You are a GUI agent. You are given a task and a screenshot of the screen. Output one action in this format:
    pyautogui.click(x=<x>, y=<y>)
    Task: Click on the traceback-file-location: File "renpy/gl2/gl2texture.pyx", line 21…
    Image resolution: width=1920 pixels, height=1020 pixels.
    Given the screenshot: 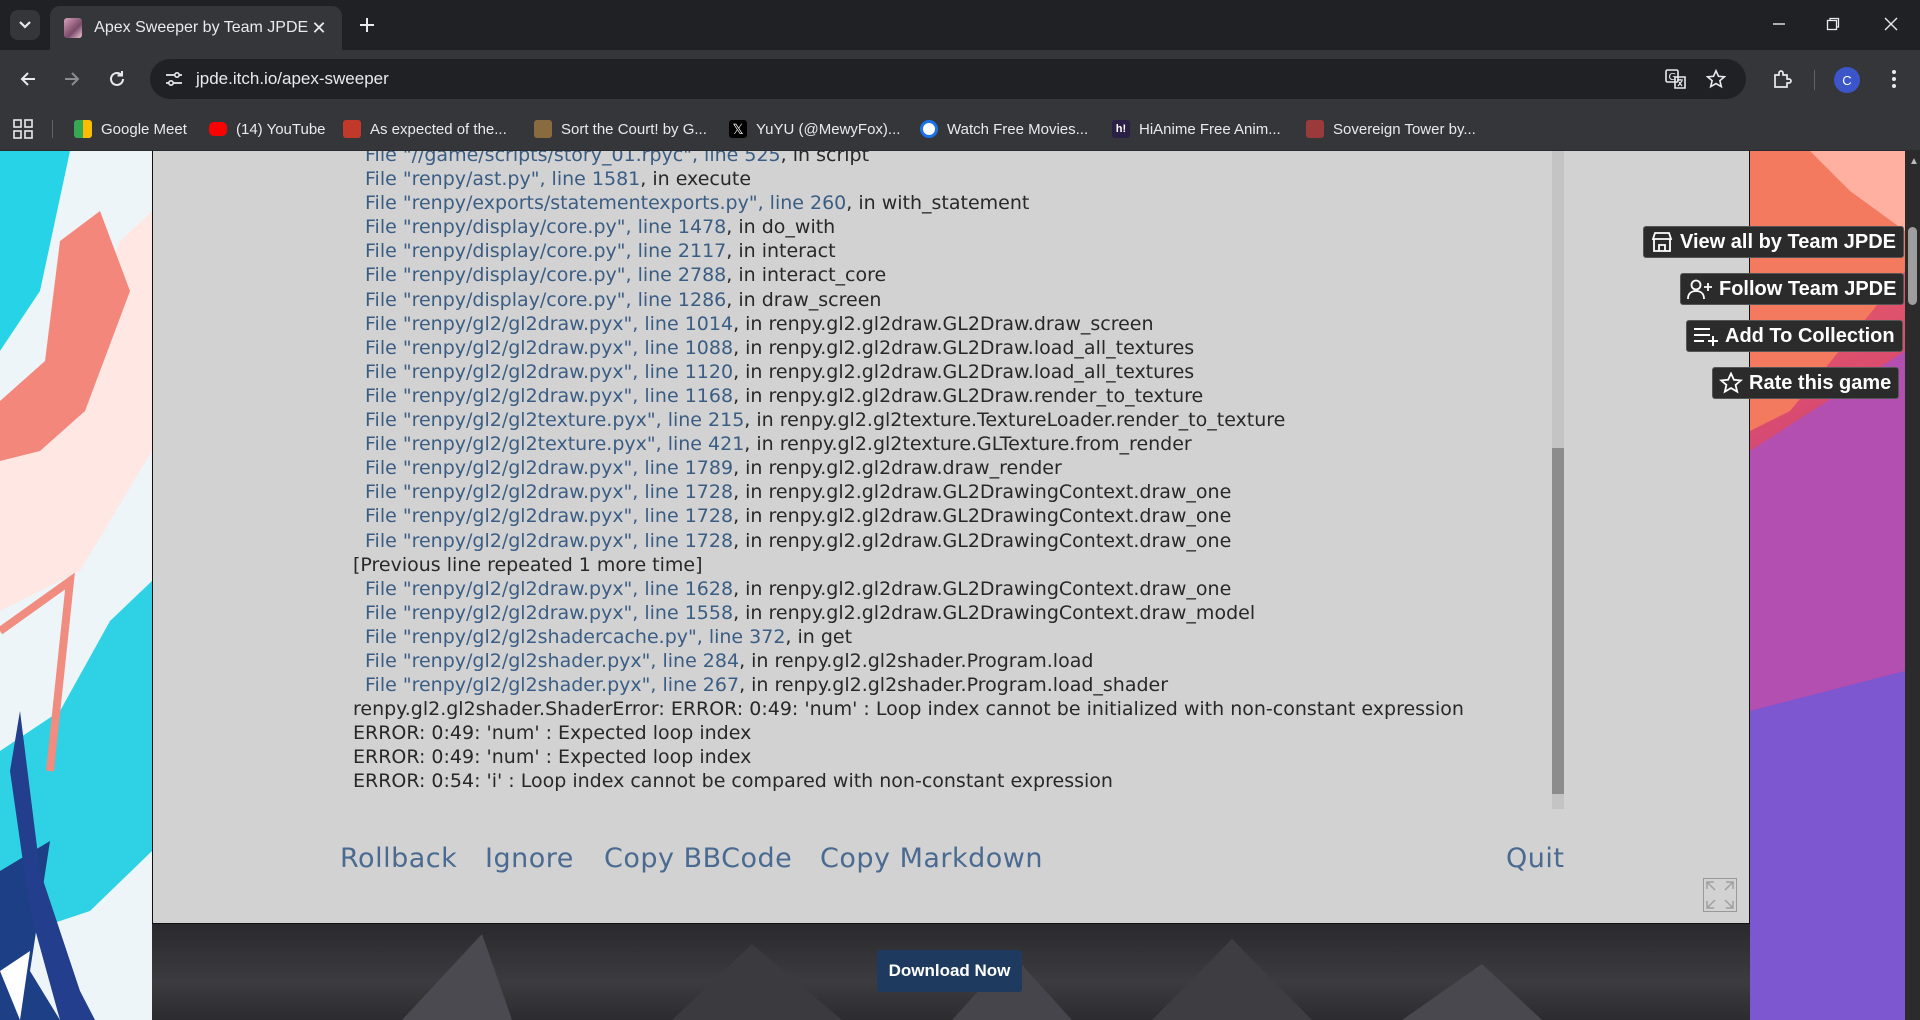 What is the action you would take?
    pyautogui.click(x=555, y=420)
    